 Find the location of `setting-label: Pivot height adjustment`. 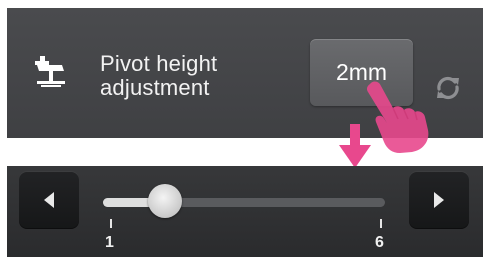

setting-label: Pivot height adjustment is located at coordinates (195, 76).